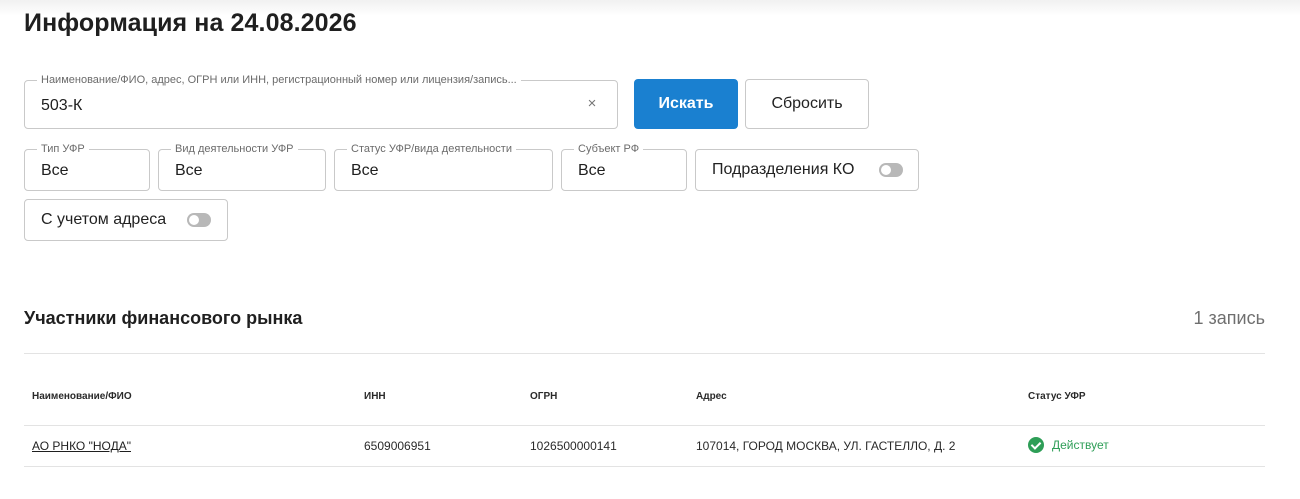 Image resolution: width=1300 pixels, height=499 pixels. What do you see at coordinates (61, 106) in the screenshot?
I see `search-input: 503-К` at bounding box center [61, 106].